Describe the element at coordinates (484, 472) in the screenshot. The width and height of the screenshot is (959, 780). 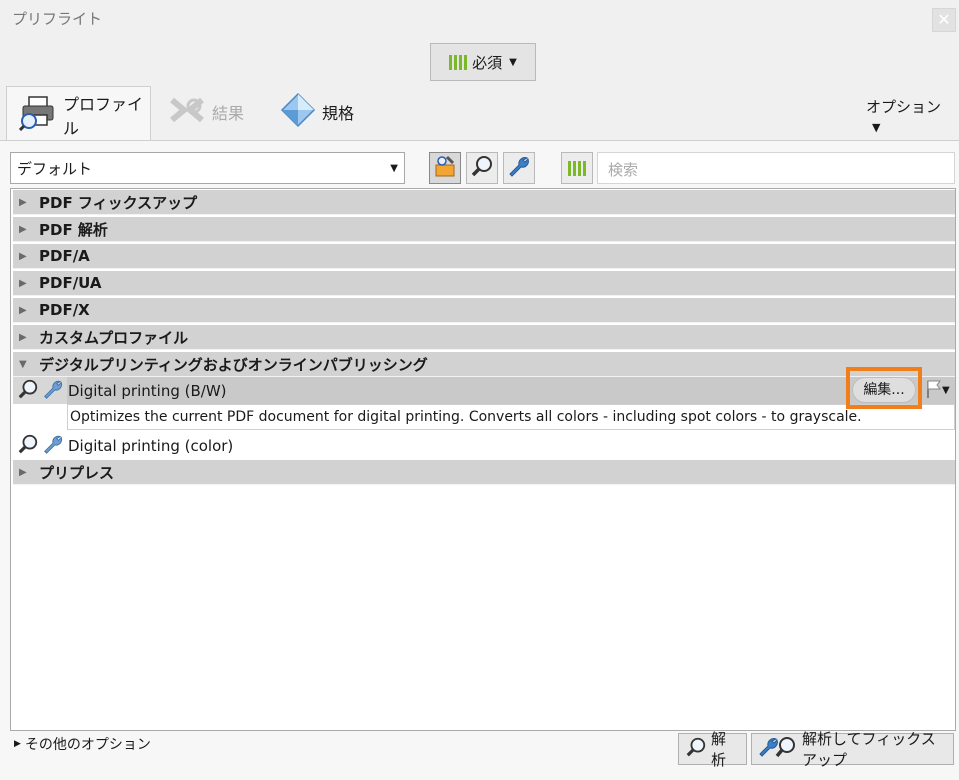
I see `group-prepress: ▶ プリプレス` at that location.